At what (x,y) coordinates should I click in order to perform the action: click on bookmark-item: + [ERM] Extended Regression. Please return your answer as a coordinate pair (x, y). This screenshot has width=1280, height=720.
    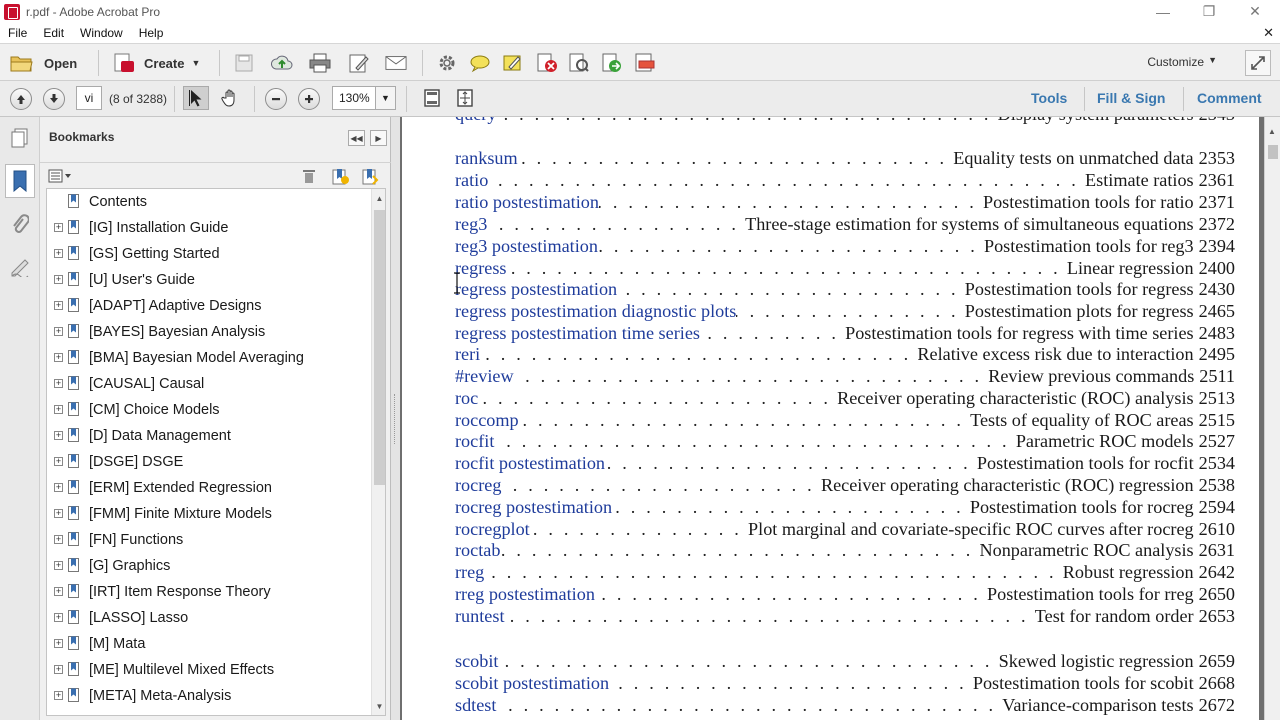
    Looking at the image, I should click on (208, 488).